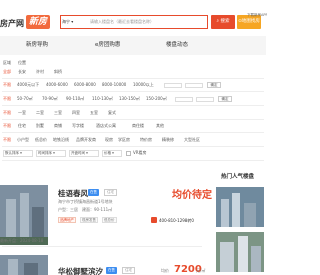 The image size is (320, 275). Describe the element at coordinates (124, 140) in the screenshot. I see `filter-feature-6: 学区房` at that location.